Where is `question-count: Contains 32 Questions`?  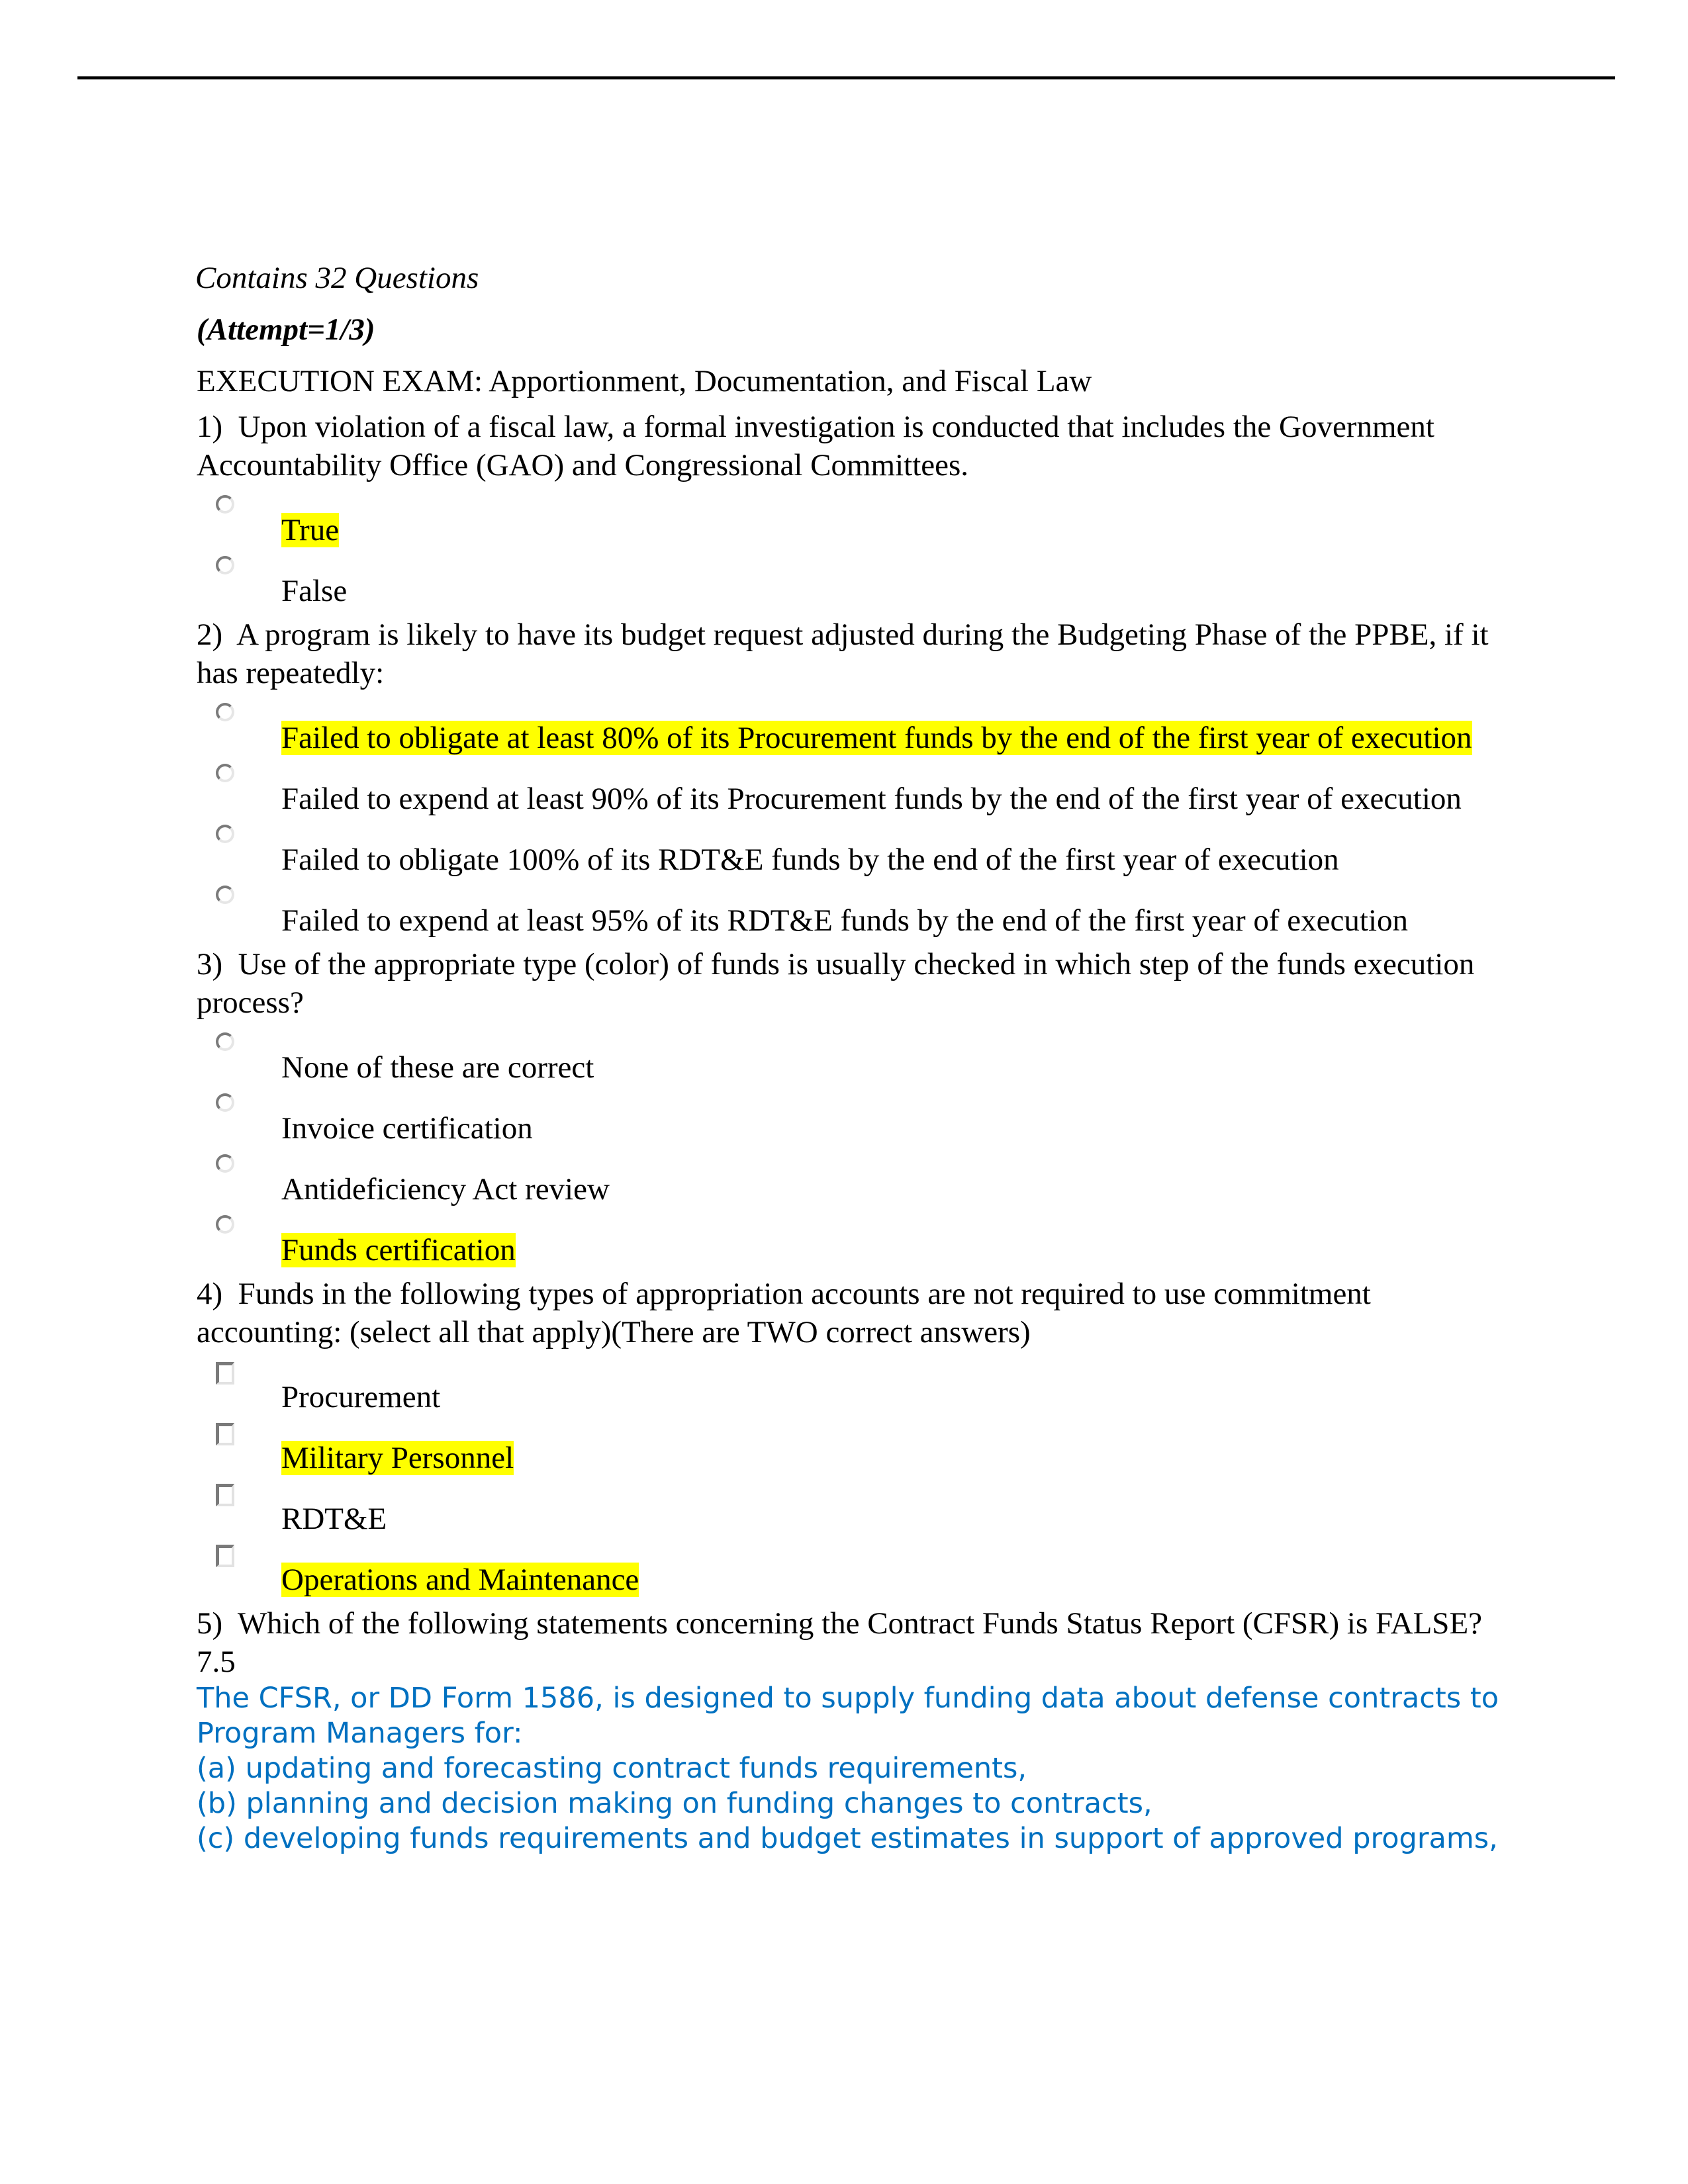
question-count: Contains 32 Questions is located at coordinates (337, 278).